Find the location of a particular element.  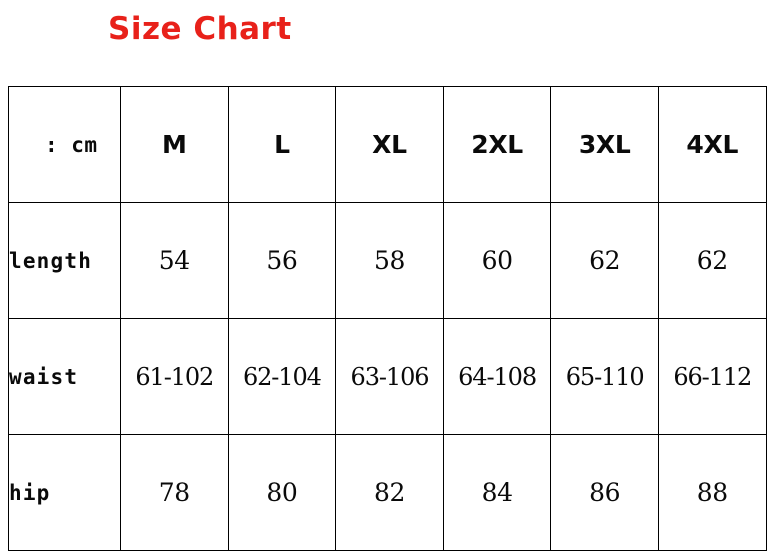

hip-3xl: 86 is located at coordinates (604, 492).